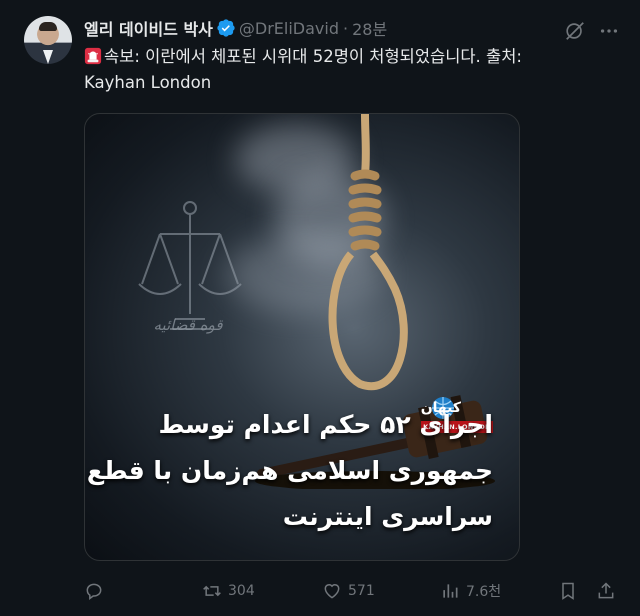 The image size is (640, 616). I want to click on headline-line: جمهوری اسلامی هم‌زمان با قطع, so click(289, 470).